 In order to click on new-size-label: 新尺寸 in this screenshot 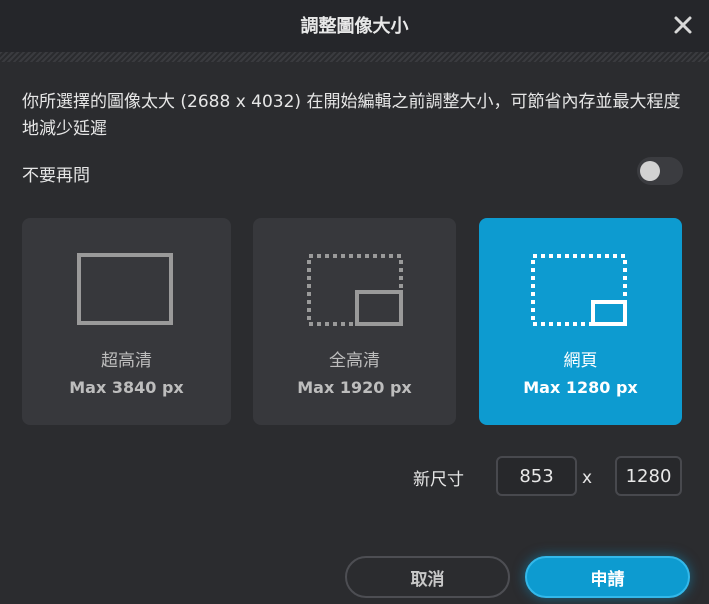, I will do `click(438, 480)`.